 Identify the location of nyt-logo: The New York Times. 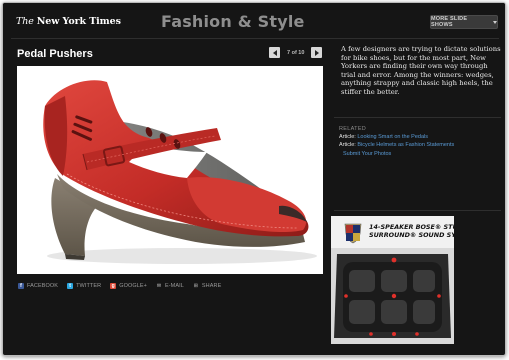
(68, 21).